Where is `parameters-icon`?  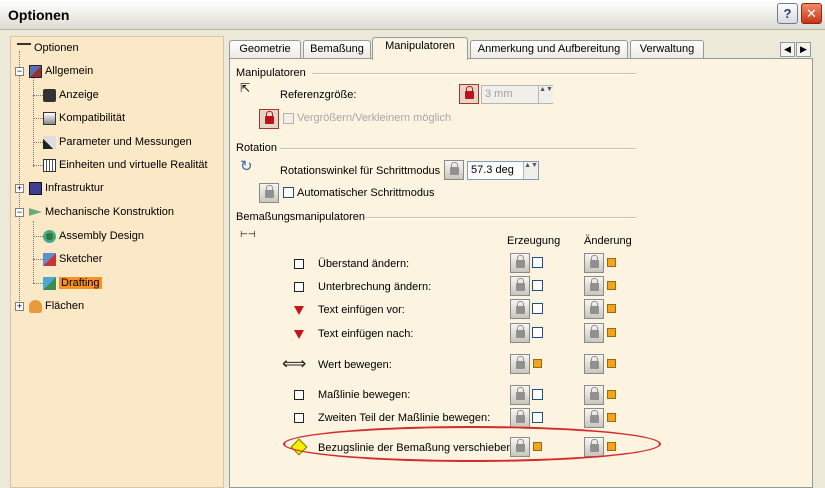 parameters-icon is located at coordinates (49, 142).